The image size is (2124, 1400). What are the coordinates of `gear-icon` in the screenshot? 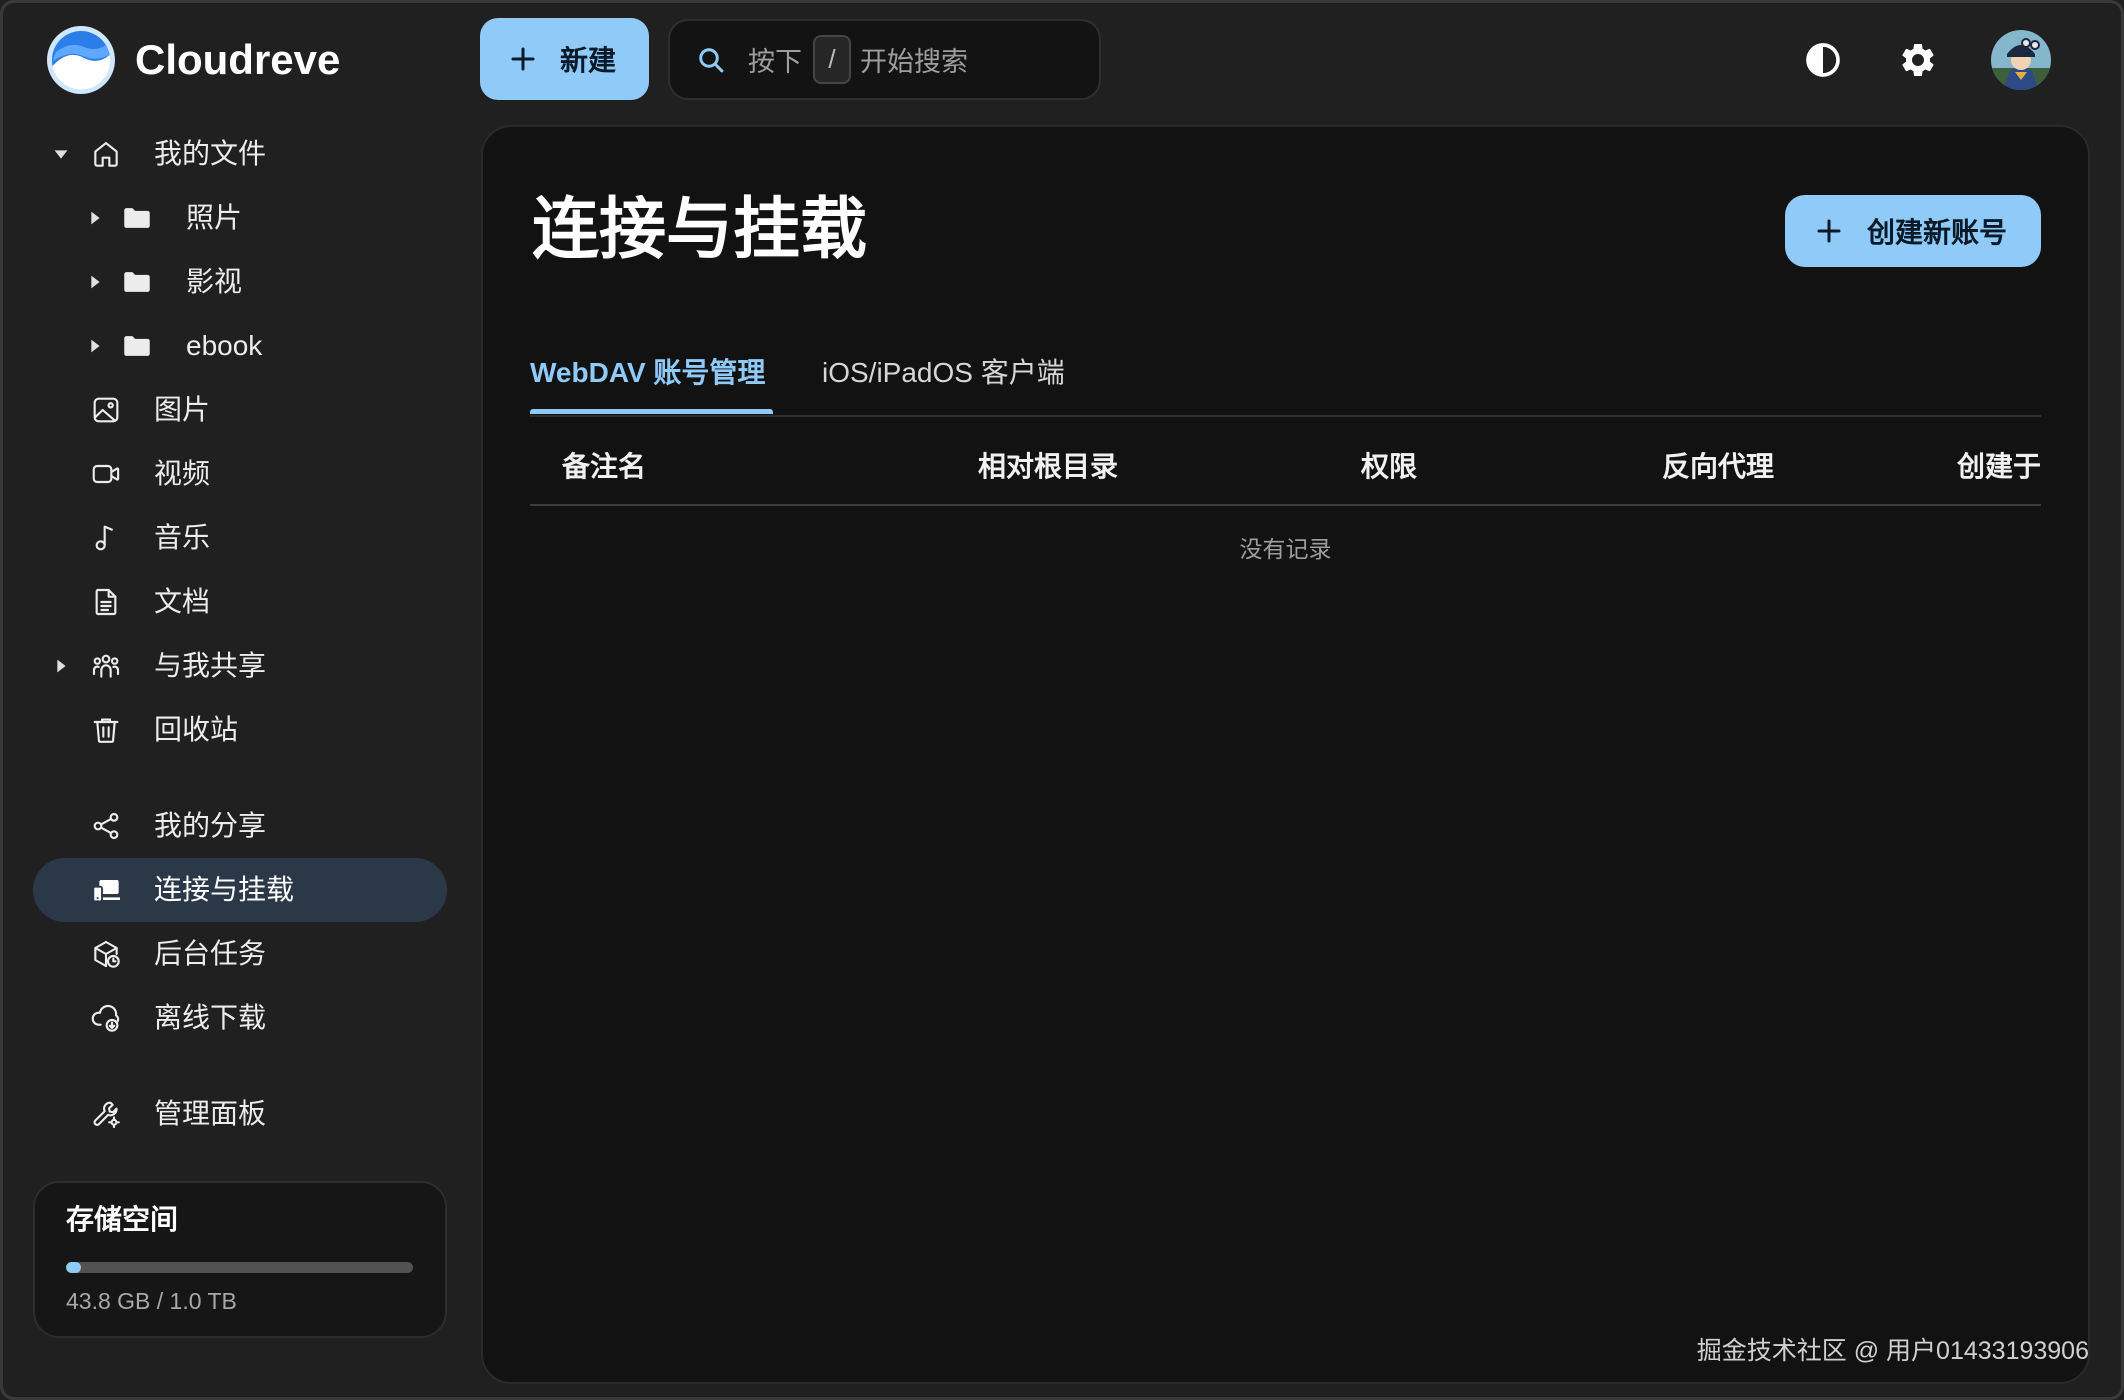 It's located at (1918, 60).